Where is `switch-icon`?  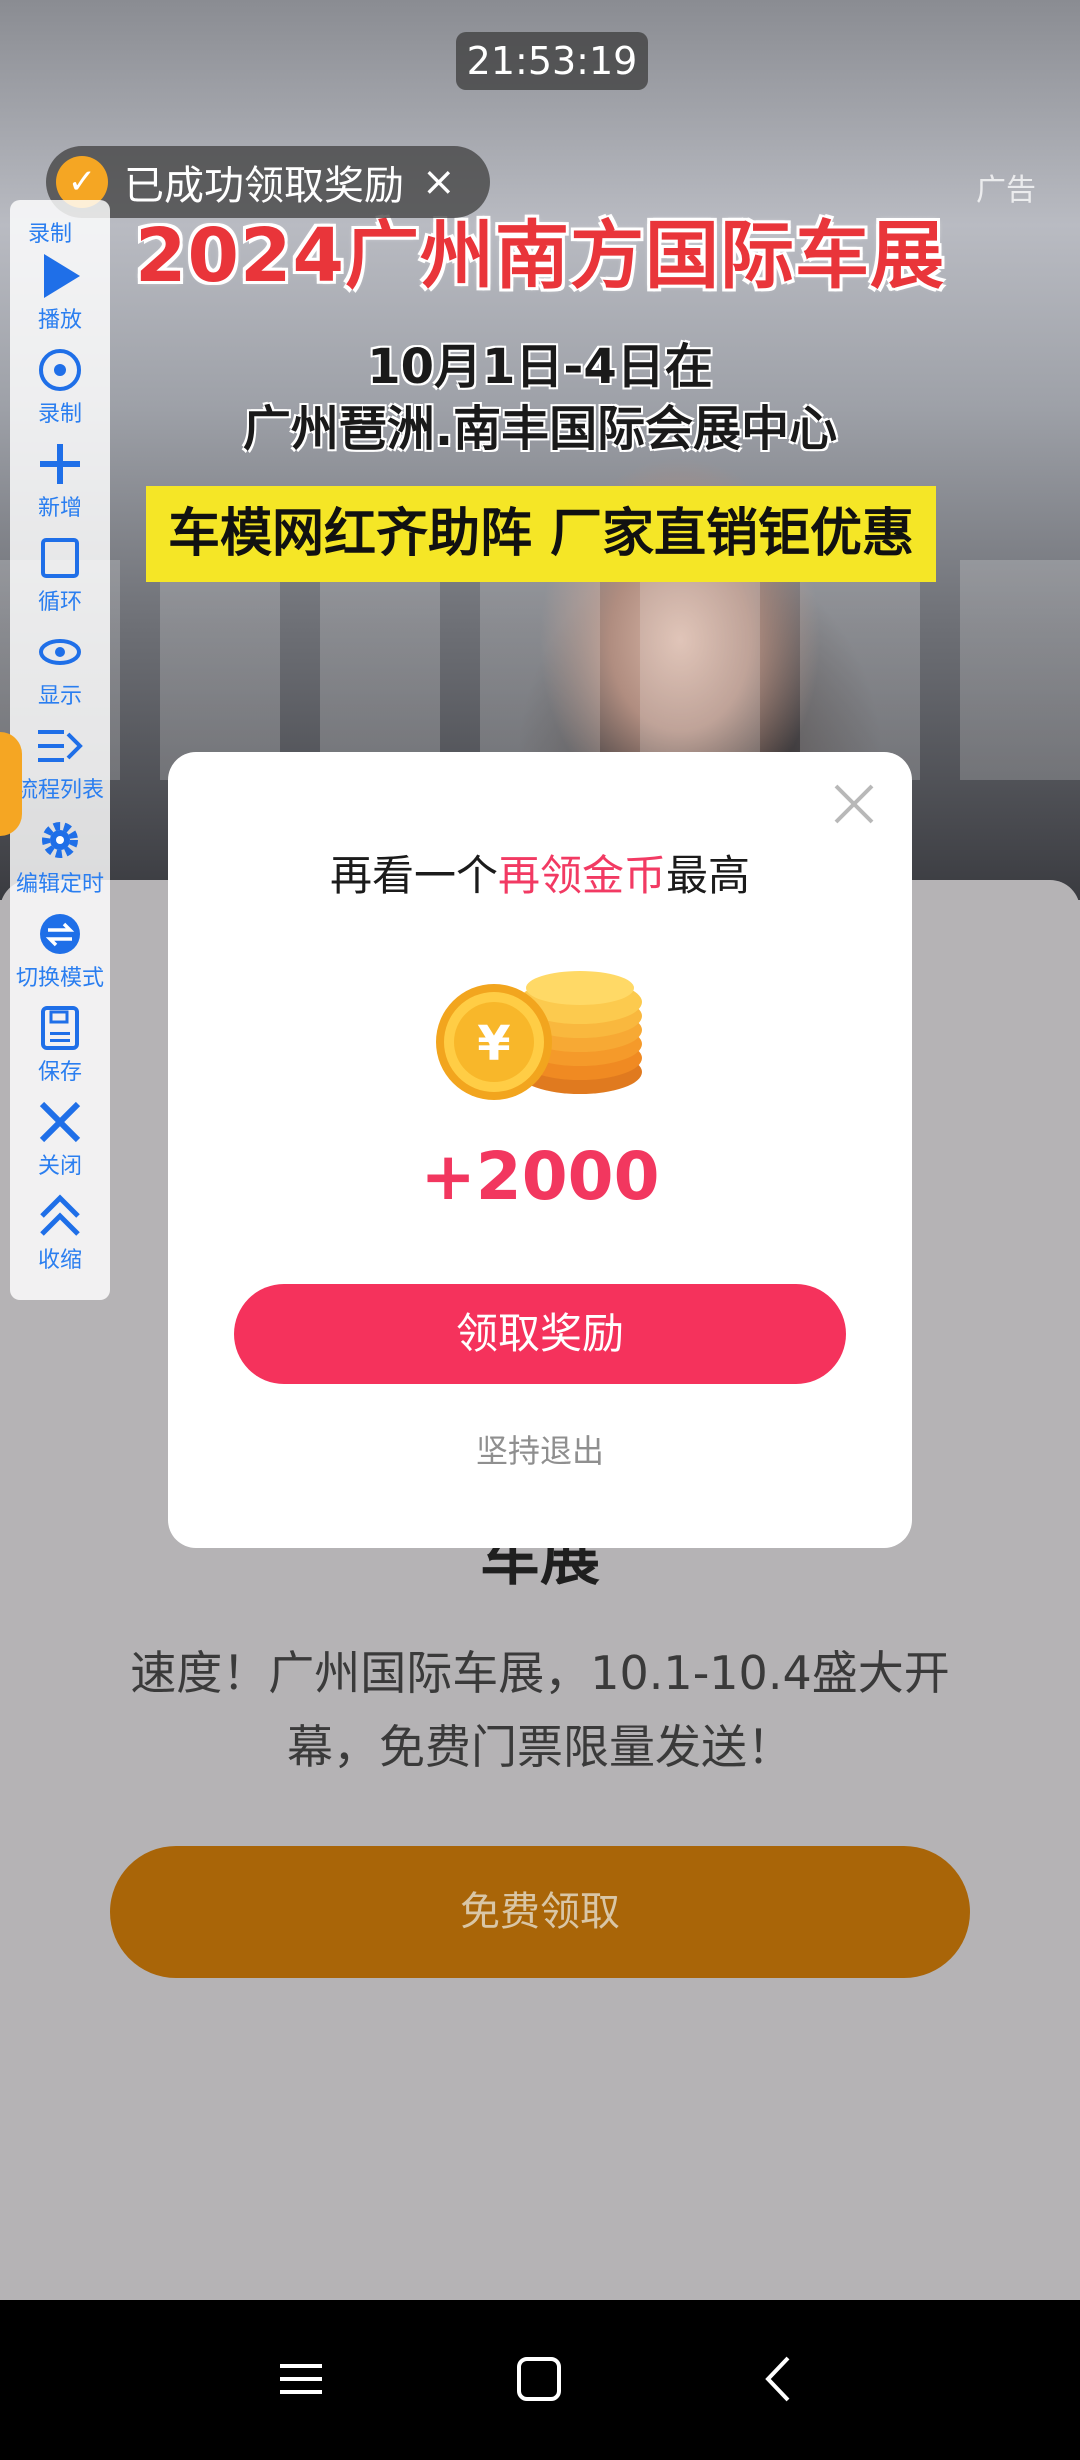
switch-icon is located at coordinates (60, 936).